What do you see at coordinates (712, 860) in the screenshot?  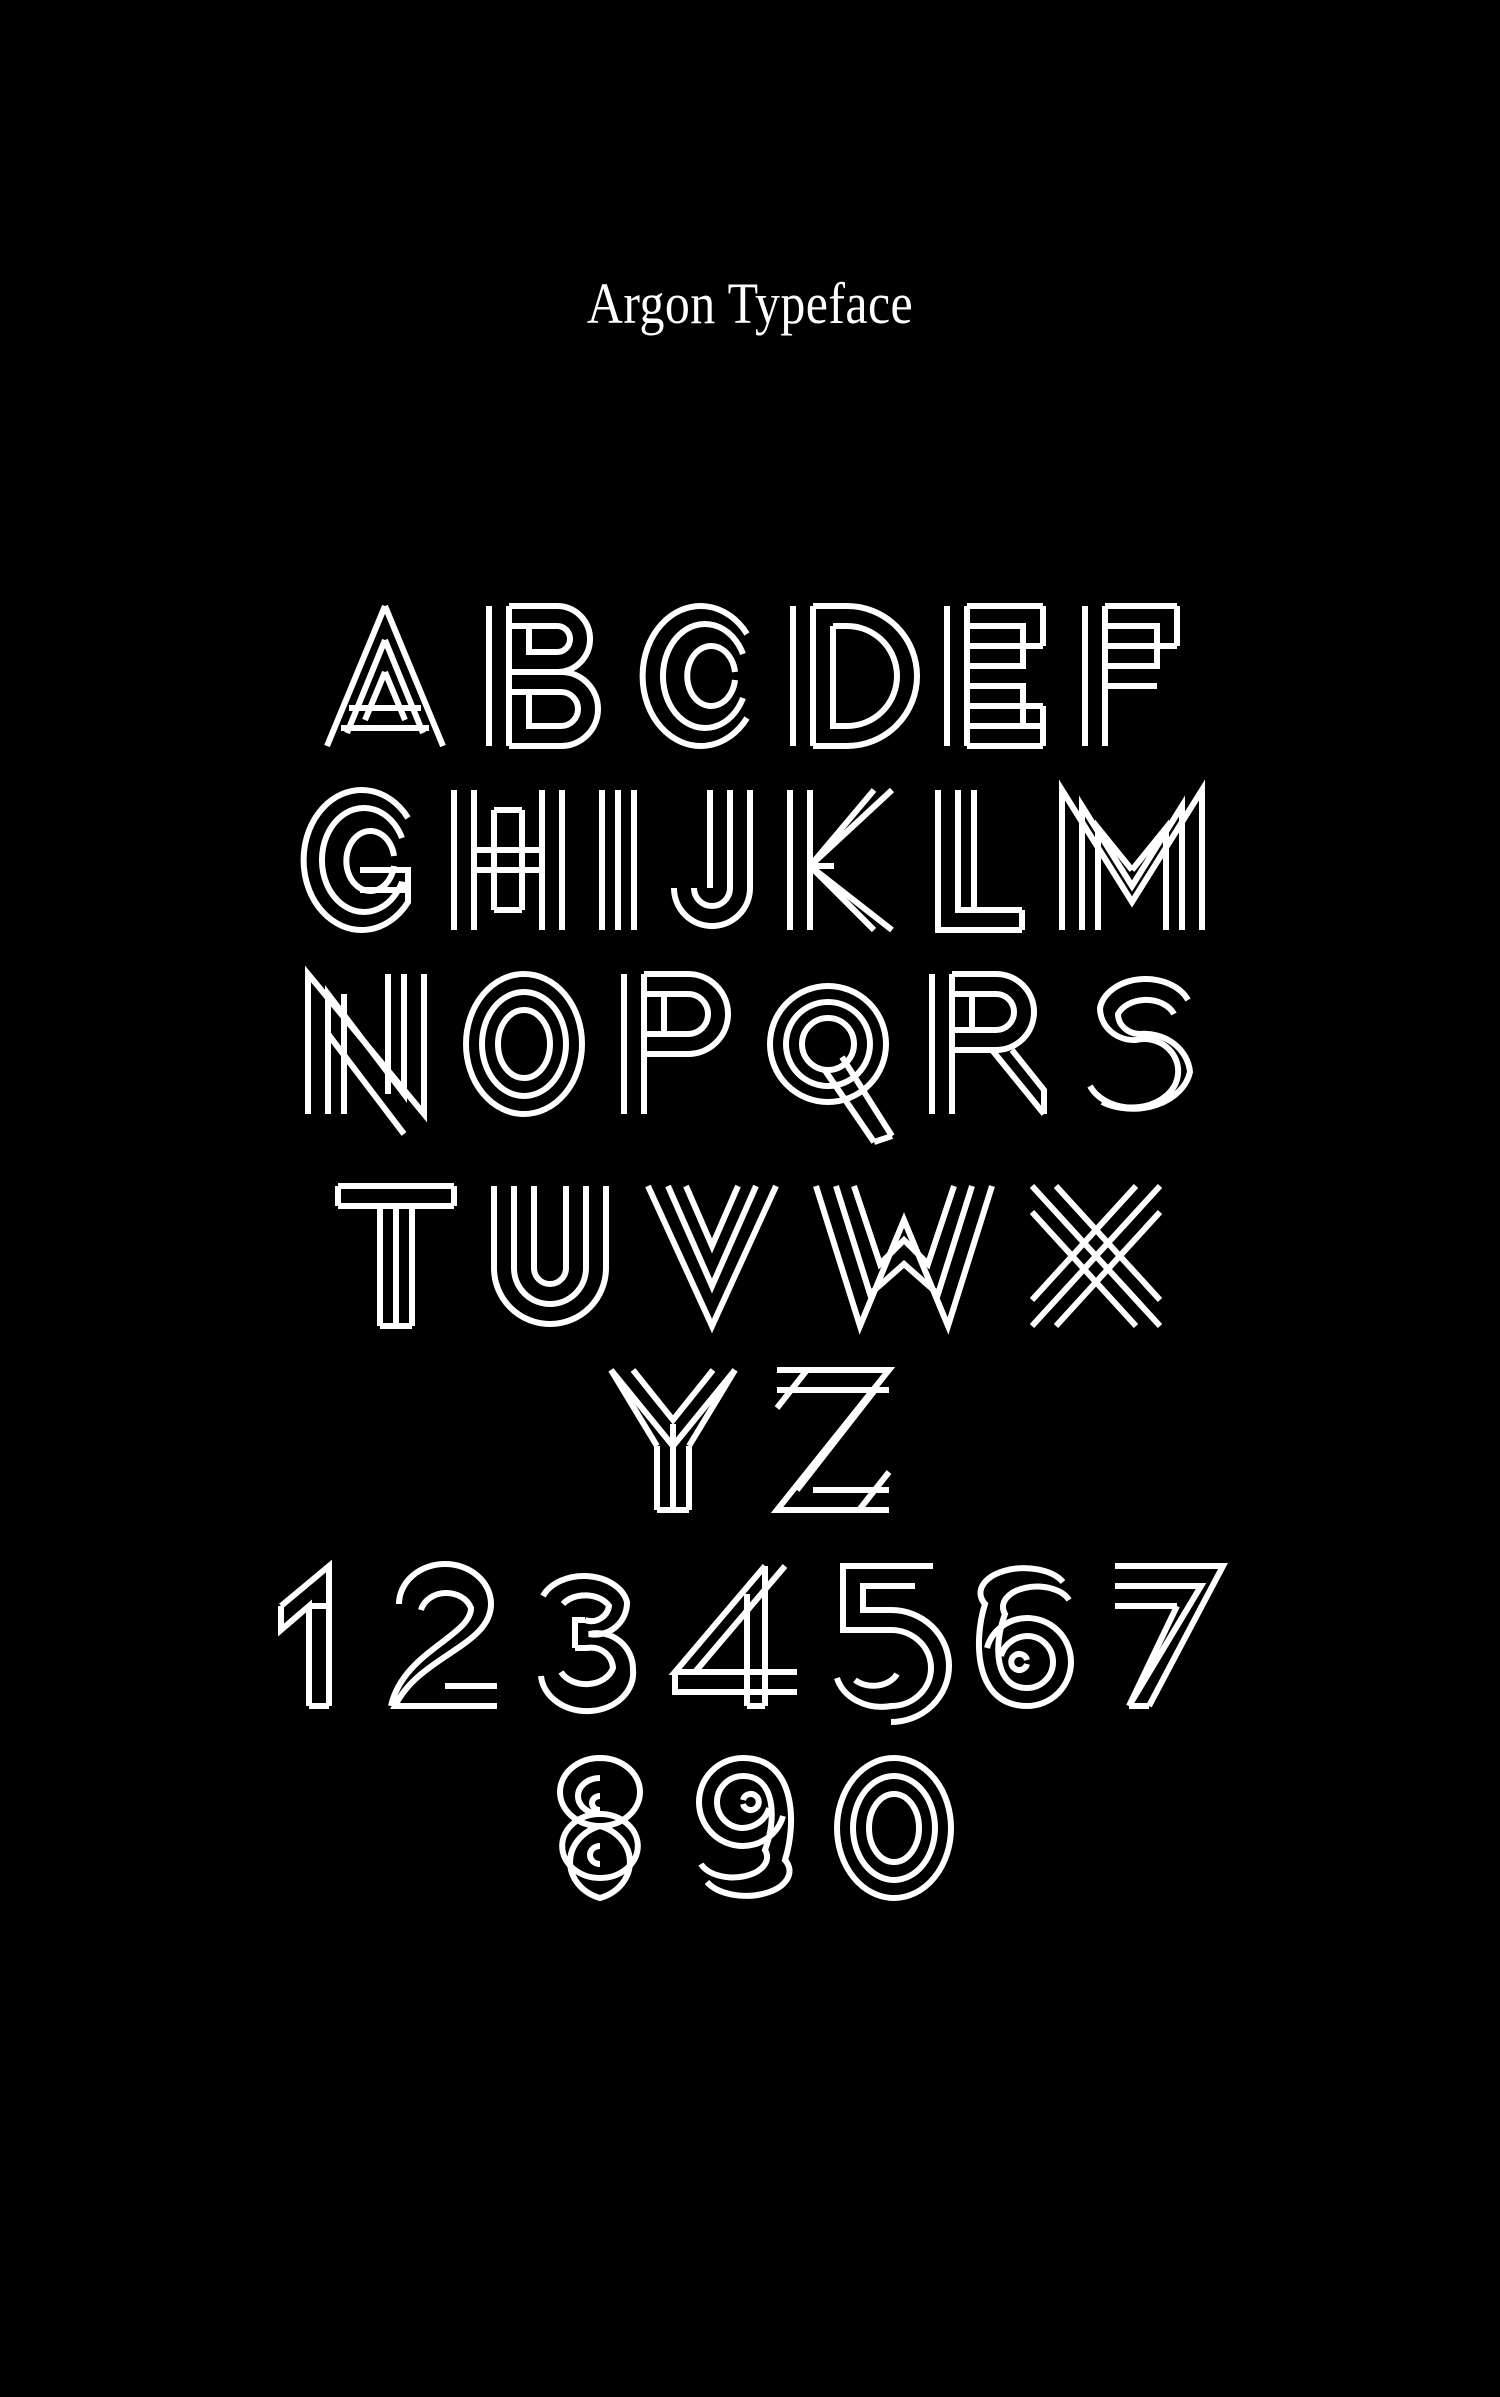 I see `glyph-J` at bounding box center [712, 860].